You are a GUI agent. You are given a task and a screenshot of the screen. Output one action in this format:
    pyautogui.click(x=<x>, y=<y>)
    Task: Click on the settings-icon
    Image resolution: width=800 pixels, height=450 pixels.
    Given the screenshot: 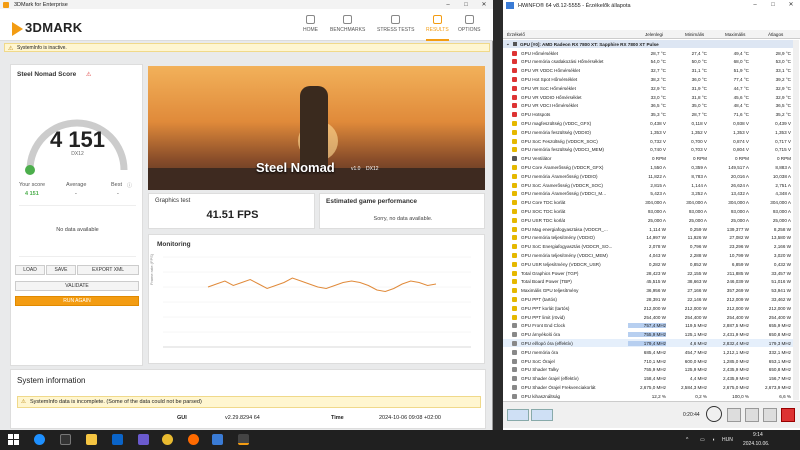 What is the action you would take?
    pyautogui.click(x=752, y=415)
    